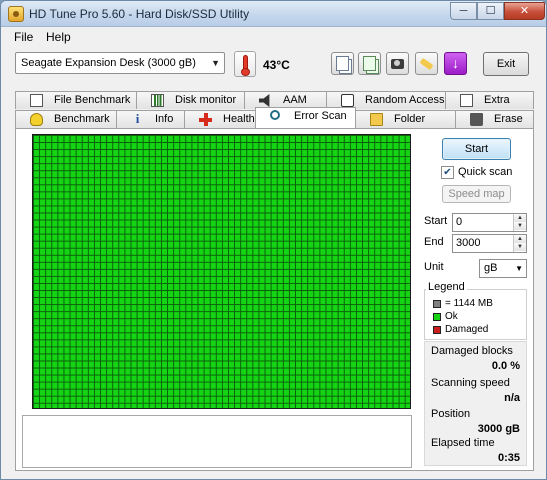 The image size is (547, 480). Describe the element at coordinates (505, 366) in the screenshot. I see `damaged-blocks-value: 0.0 %` at that location.